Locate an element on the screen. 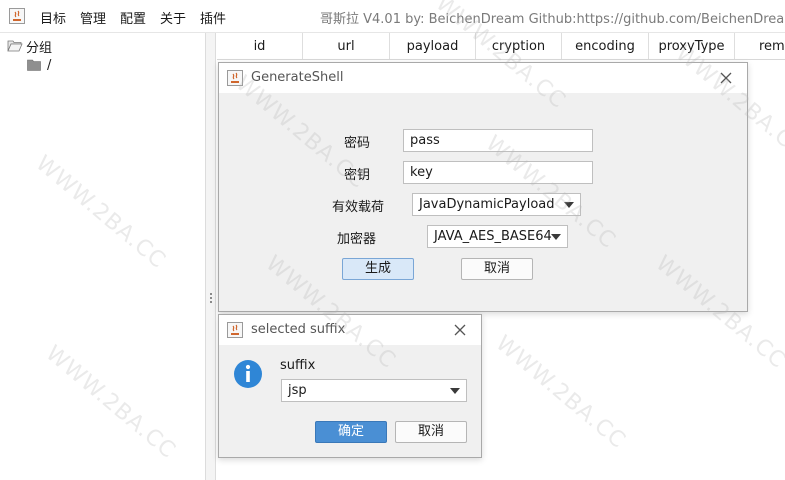  password-field: pass is located at coordinates (498, 140).